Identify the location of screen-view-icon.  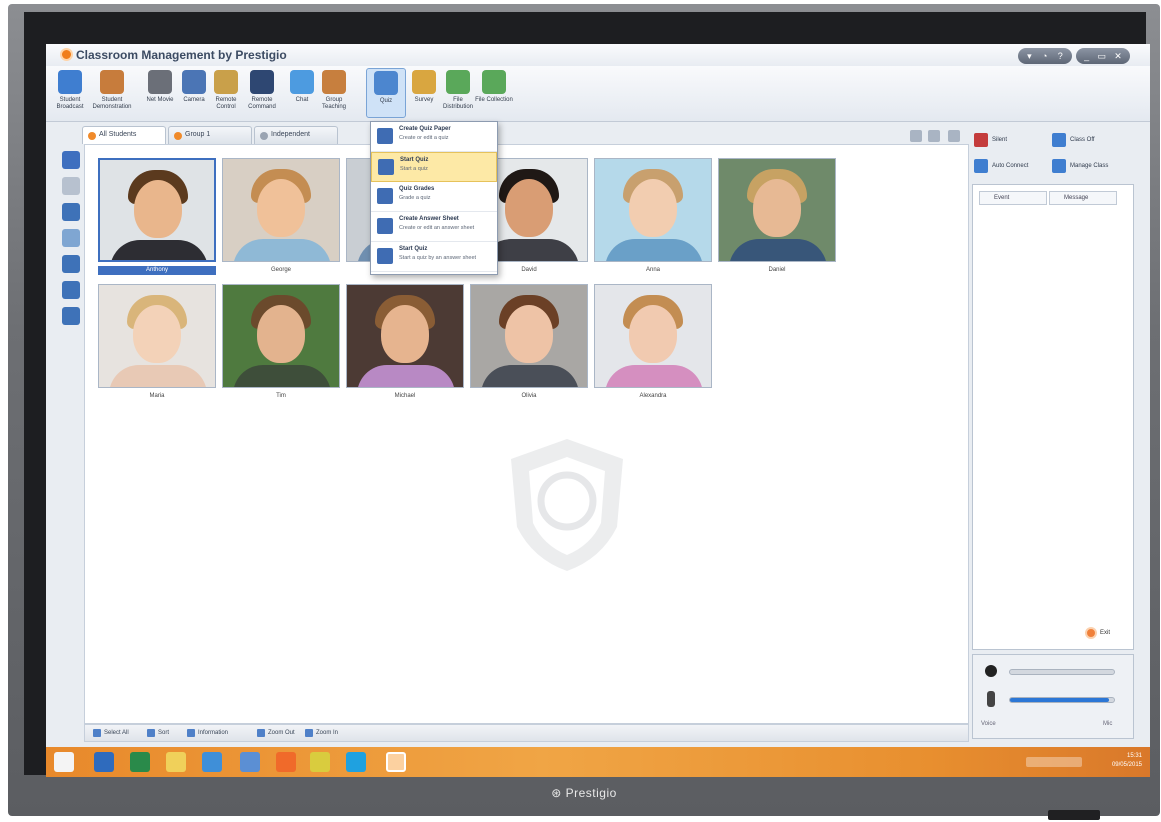
(71, 238).